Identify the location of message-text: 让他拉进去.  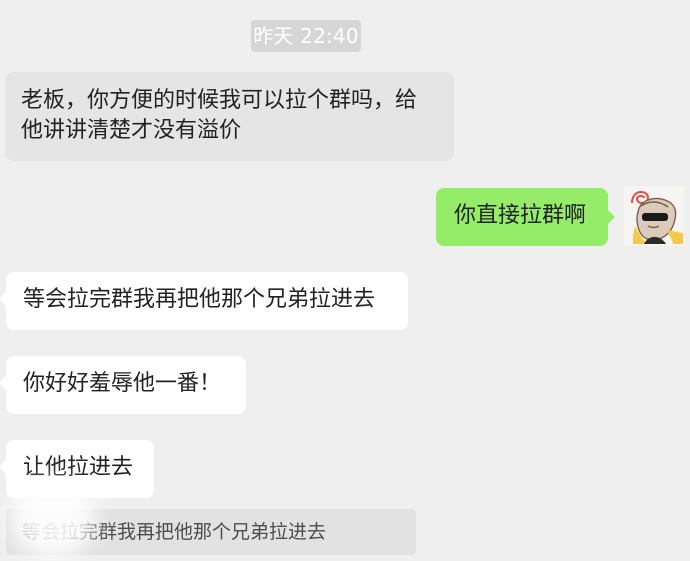
(78, 467).